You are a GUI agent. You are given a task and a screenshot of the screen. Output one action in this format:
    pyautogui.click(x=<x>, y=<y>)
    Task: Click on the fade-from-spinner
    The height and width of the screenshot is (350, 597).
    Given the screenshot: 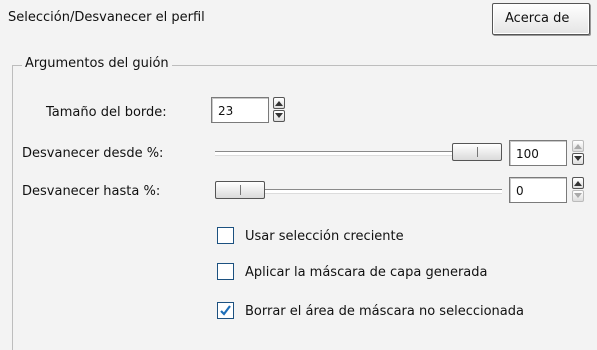 What is the action you would take?
    pyautogui.click(x=578, y=153)
    